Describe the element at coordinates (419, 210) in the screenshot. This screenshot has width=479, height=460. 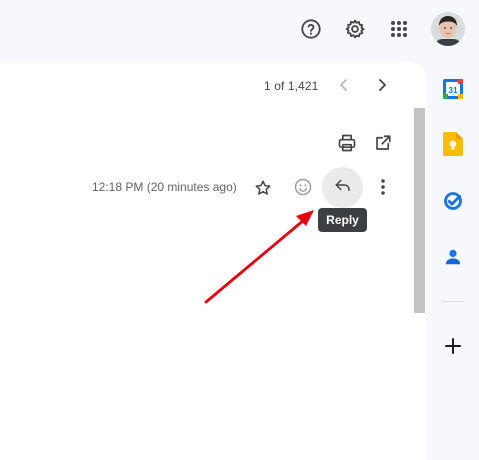
I see `scrollbar-thumb` at that location.